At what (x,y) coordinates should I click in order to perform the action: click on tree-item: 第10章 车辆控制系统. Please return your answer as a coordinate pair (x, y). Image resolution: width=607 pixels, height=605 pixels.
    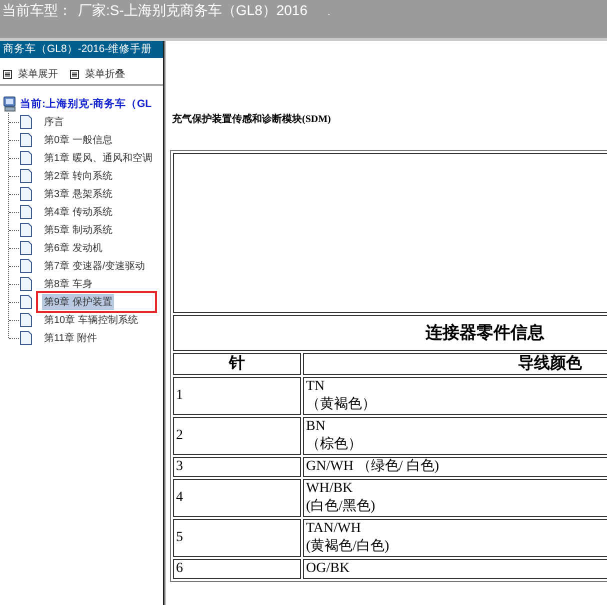
    Looking at the image, I should click on (91, 320).